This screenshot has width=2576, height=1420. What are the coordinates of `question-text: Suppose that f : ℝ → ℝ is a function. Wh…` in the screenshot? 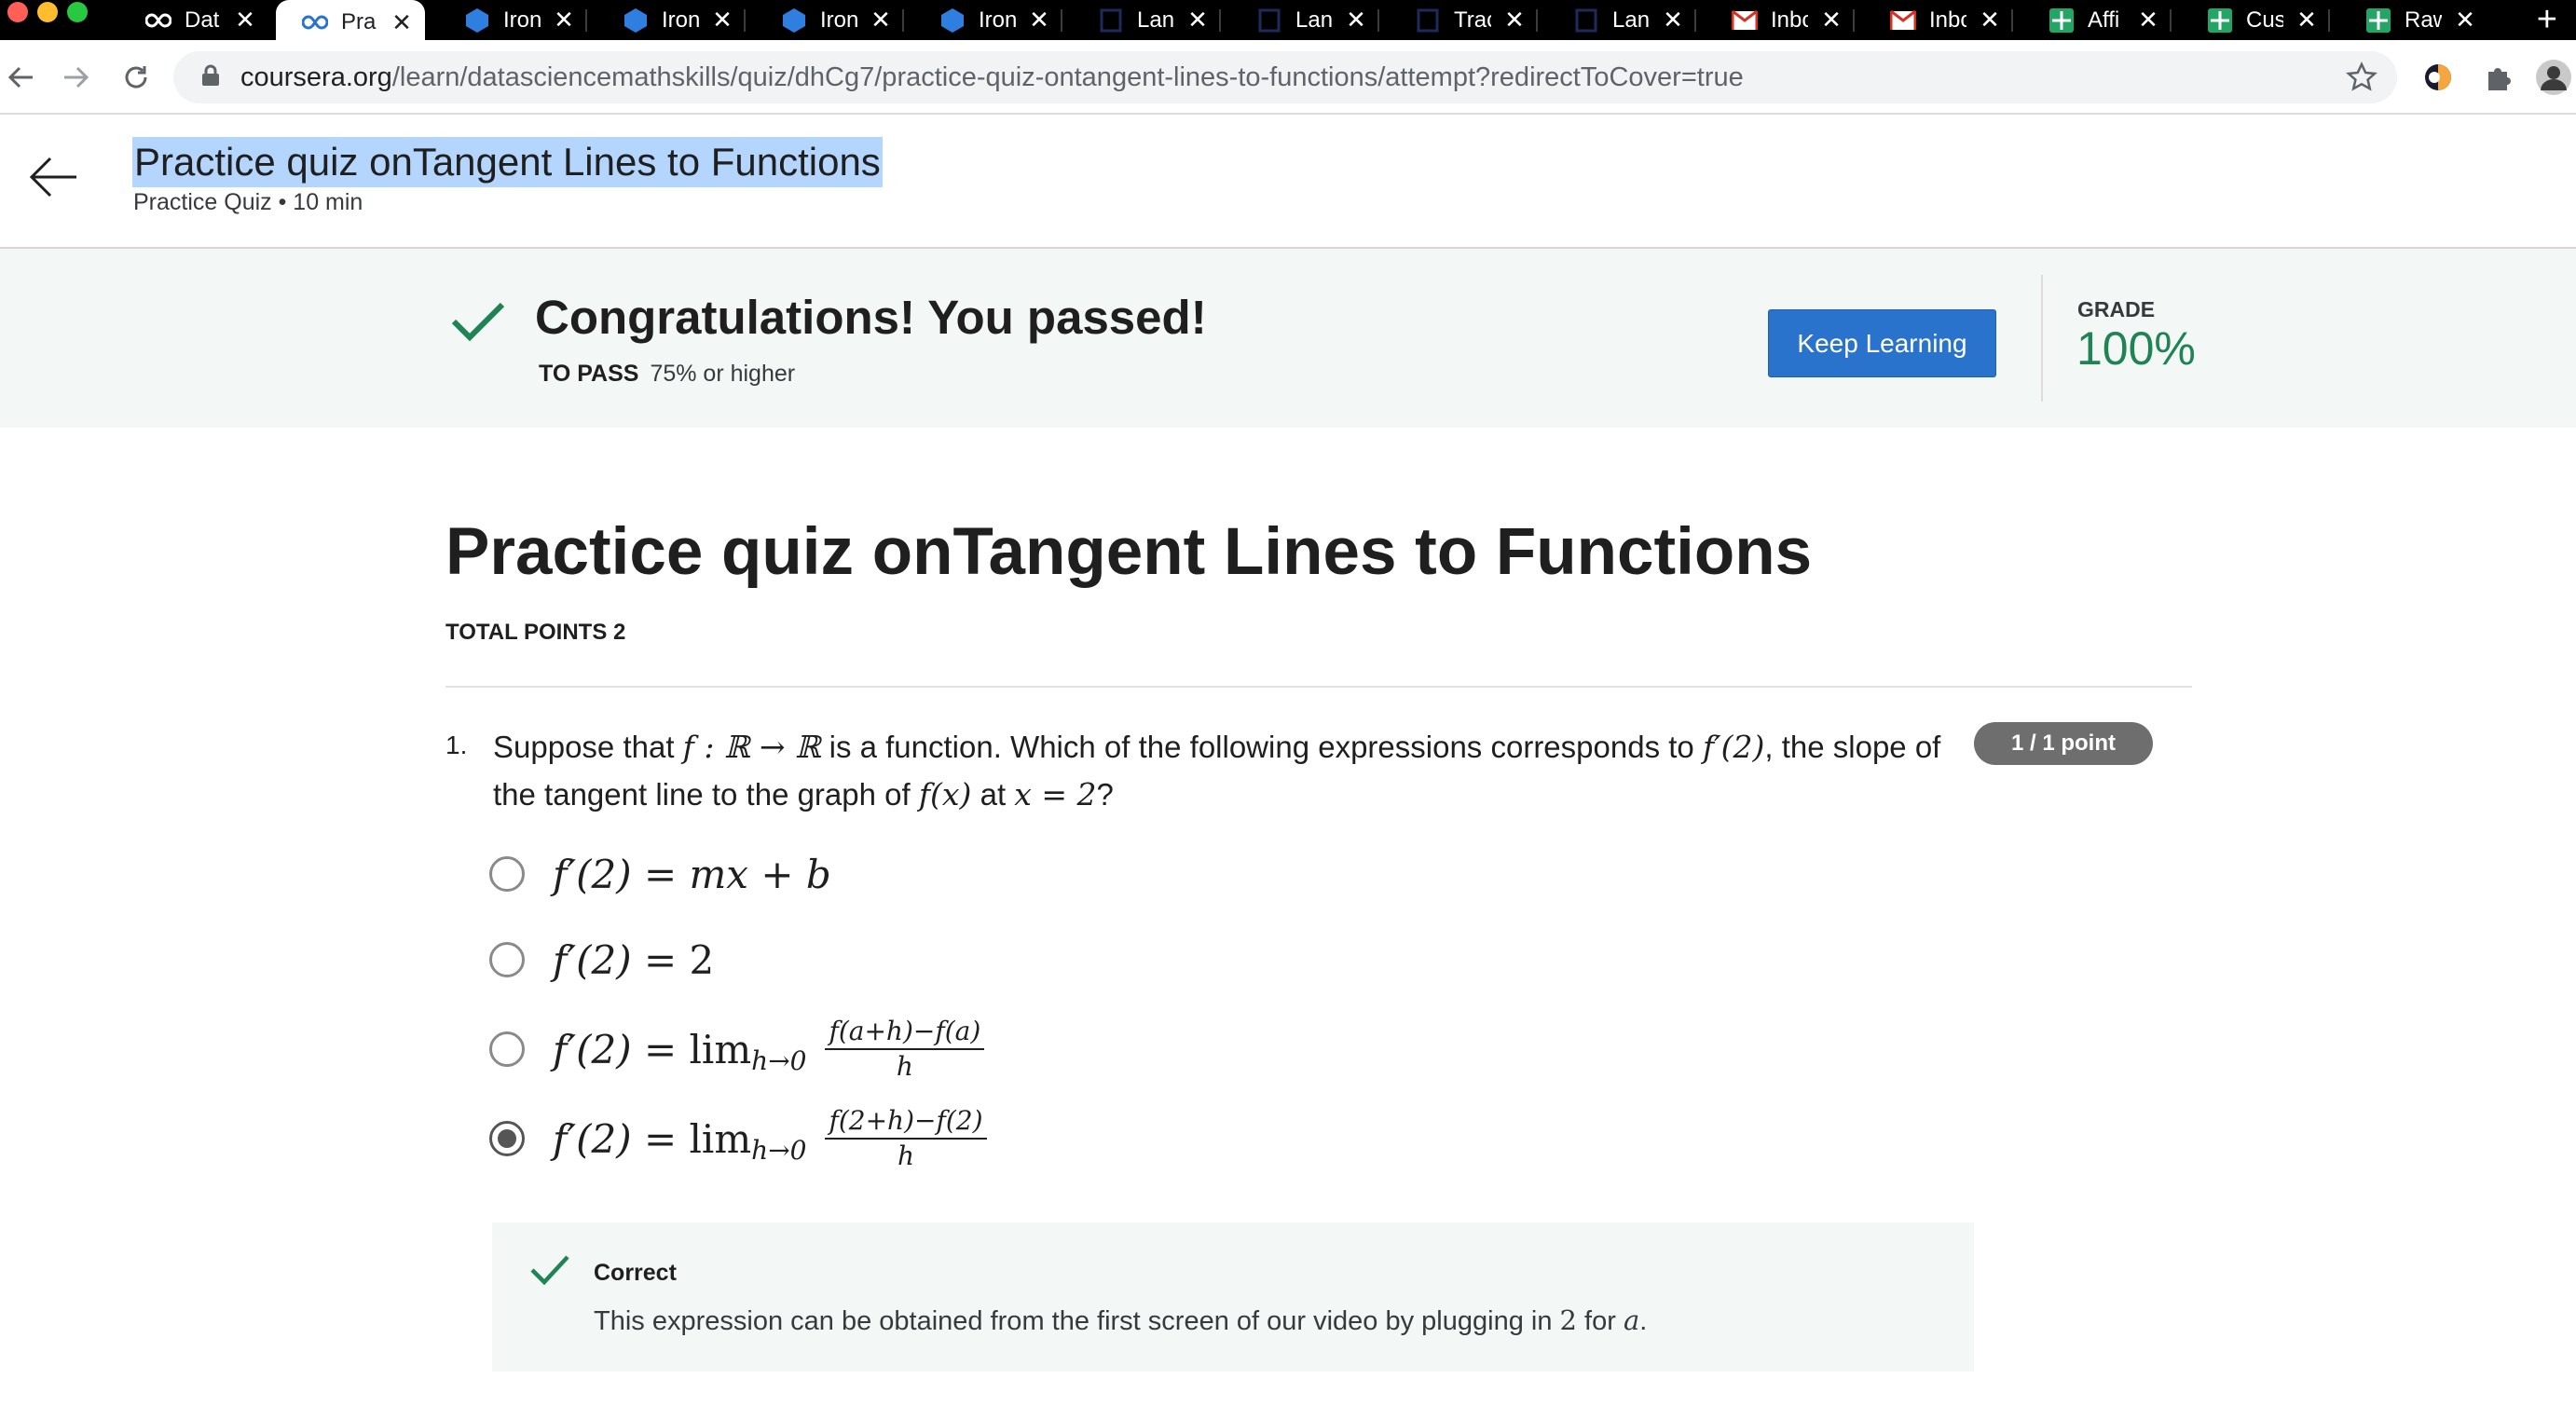 It's located at (1217, 770).